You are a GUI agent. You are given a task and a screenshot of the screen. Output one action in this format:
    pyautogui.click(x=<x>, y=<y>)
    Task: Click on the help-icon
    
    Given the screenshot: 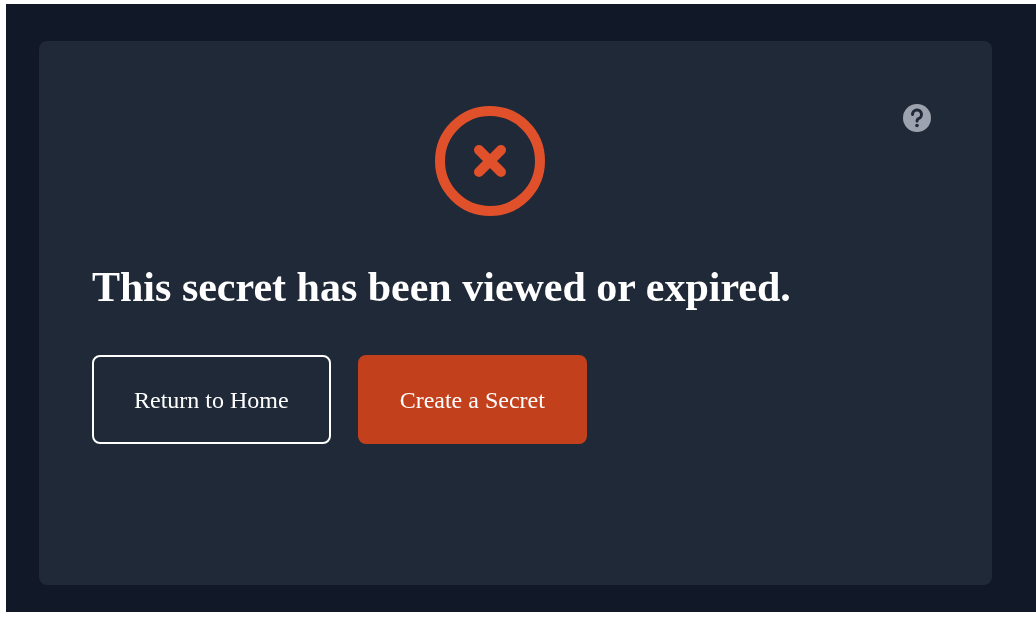 What is the action you would take?
    pyautogui.click(x=917, y=118)
    